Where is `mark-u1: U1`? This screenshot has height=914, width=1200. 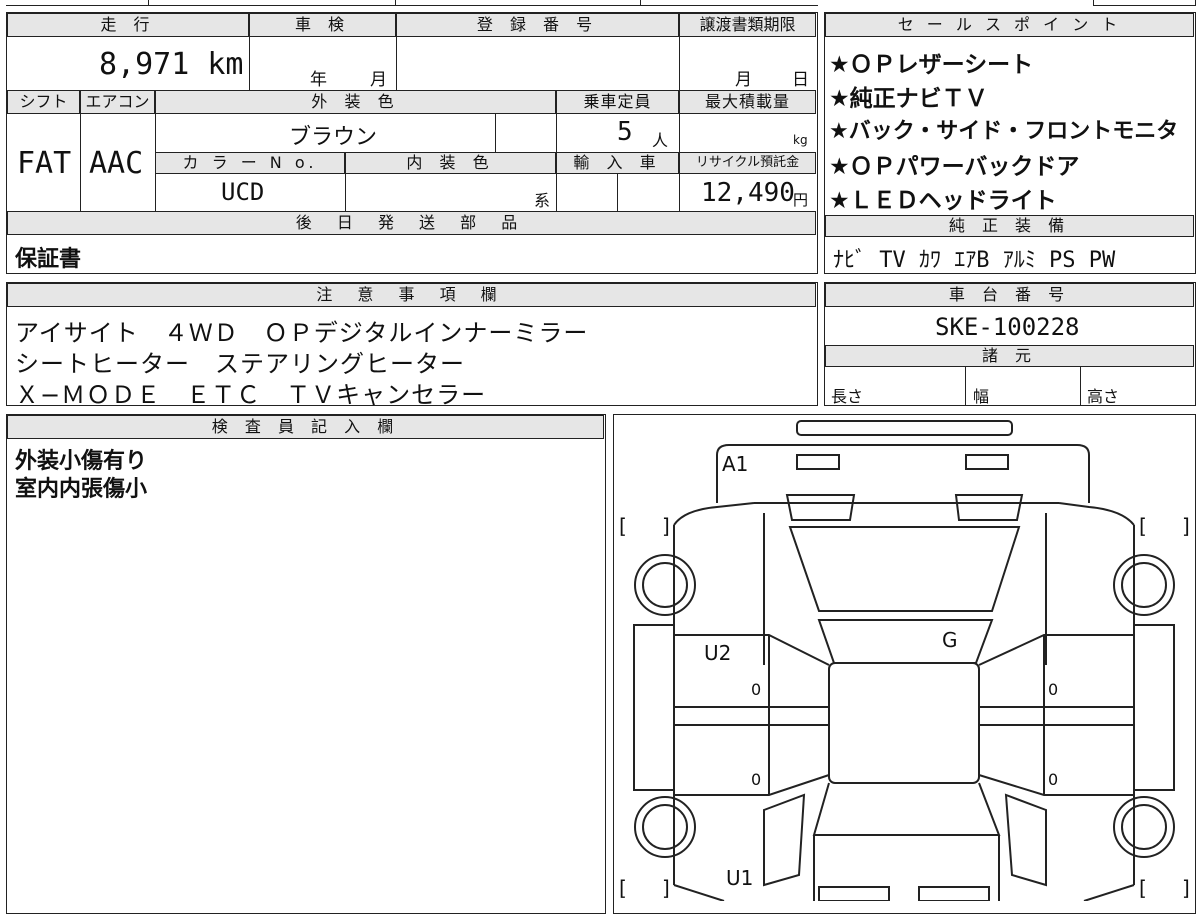
mark-u1: U1 is located at coordinates (739, 878).